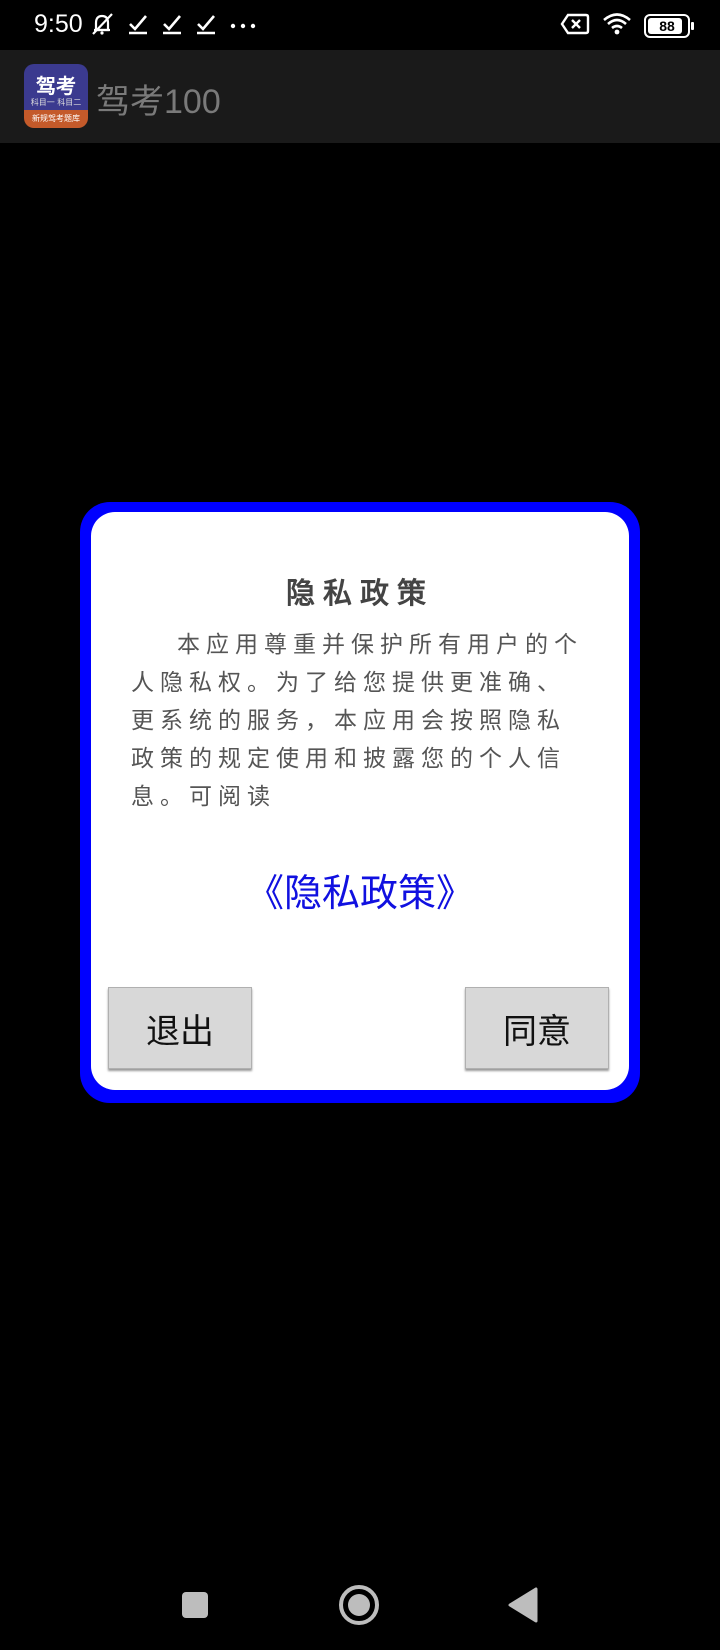 The width and height of the screenshot is (720, 1650). What do you see at coordinates (360, 889) in the screenshot?
I see `privacy-policy-link: 《隐私政策》` at bounding box center [360, 889].